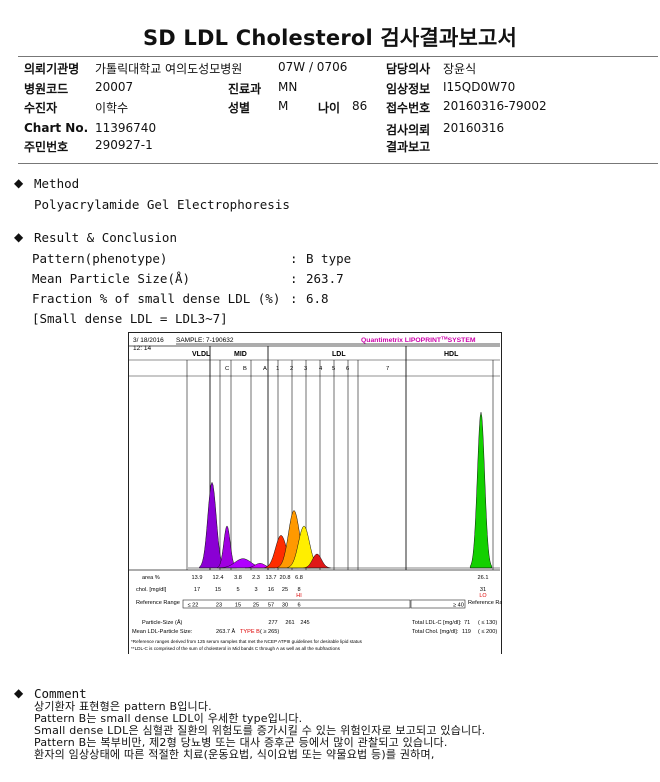 The width and height of the screenshot is (660, 782). What do you see at coordinates (56, 128) in the screenshot?
I see `label-chart-no: Chart No.` at bounding box center [56, 128].